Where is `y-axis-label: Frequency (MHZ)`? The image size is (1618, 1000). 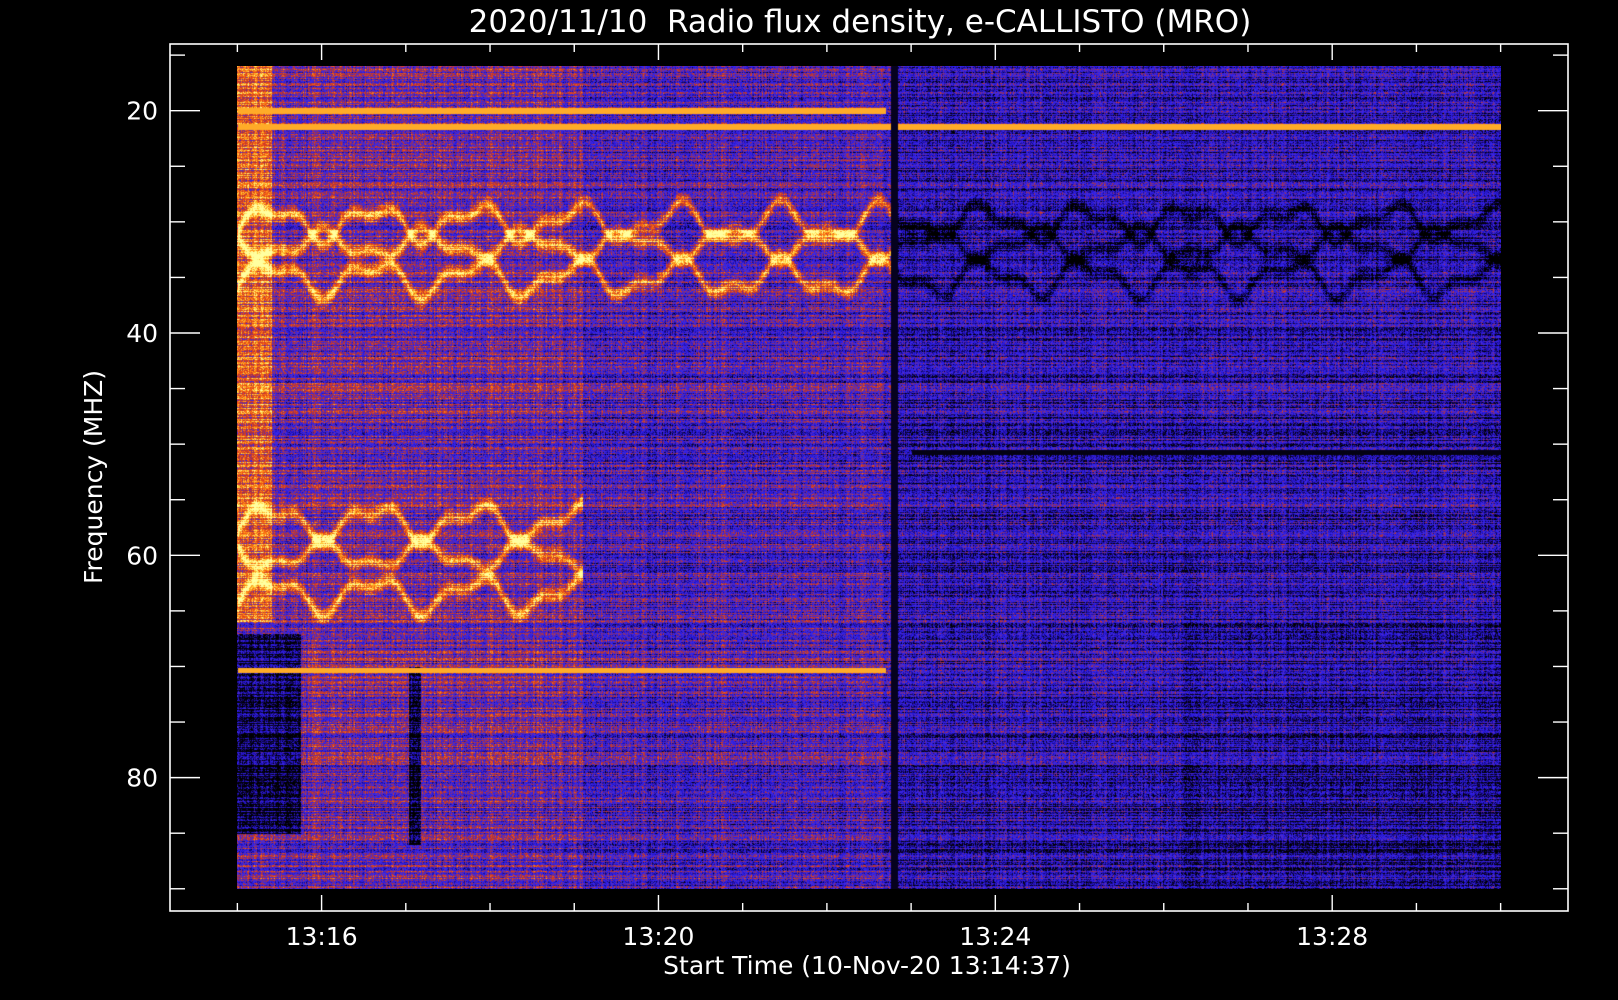
y-axis-label: Frequency (MHZ) is located at coordinates (93, 477).